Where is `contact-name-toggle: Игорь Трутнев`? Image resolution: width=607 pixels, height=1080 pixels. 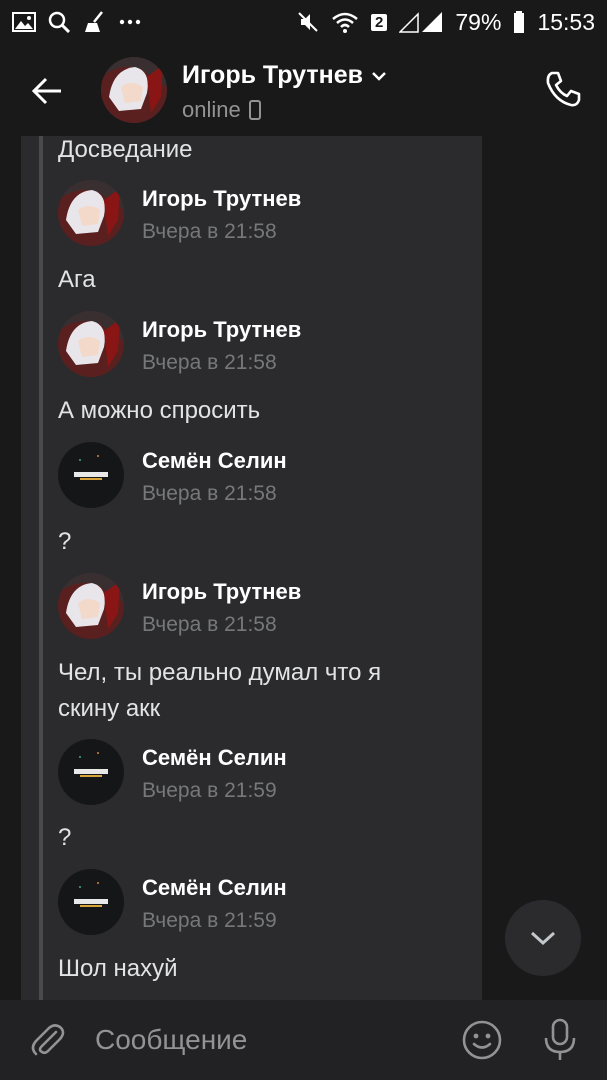 contact-name-toggle: Игорь Трутнев is located at coordinates (284, 75).